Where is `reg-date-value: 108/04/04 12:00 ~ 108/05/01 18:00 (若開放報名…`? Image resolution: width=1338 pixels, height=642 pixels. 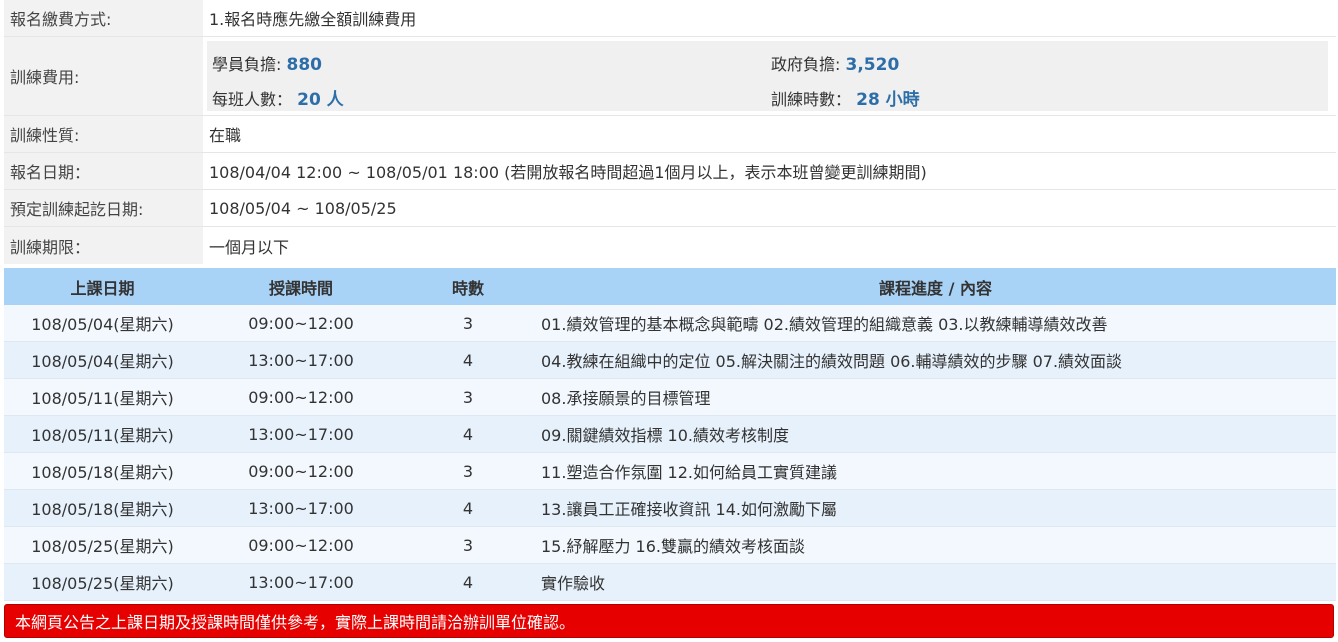 reg-date-value: 108/04/04 12:00 ~ 108/05/01 18:00 (若開放報名… is located at coordinates (568, 172).